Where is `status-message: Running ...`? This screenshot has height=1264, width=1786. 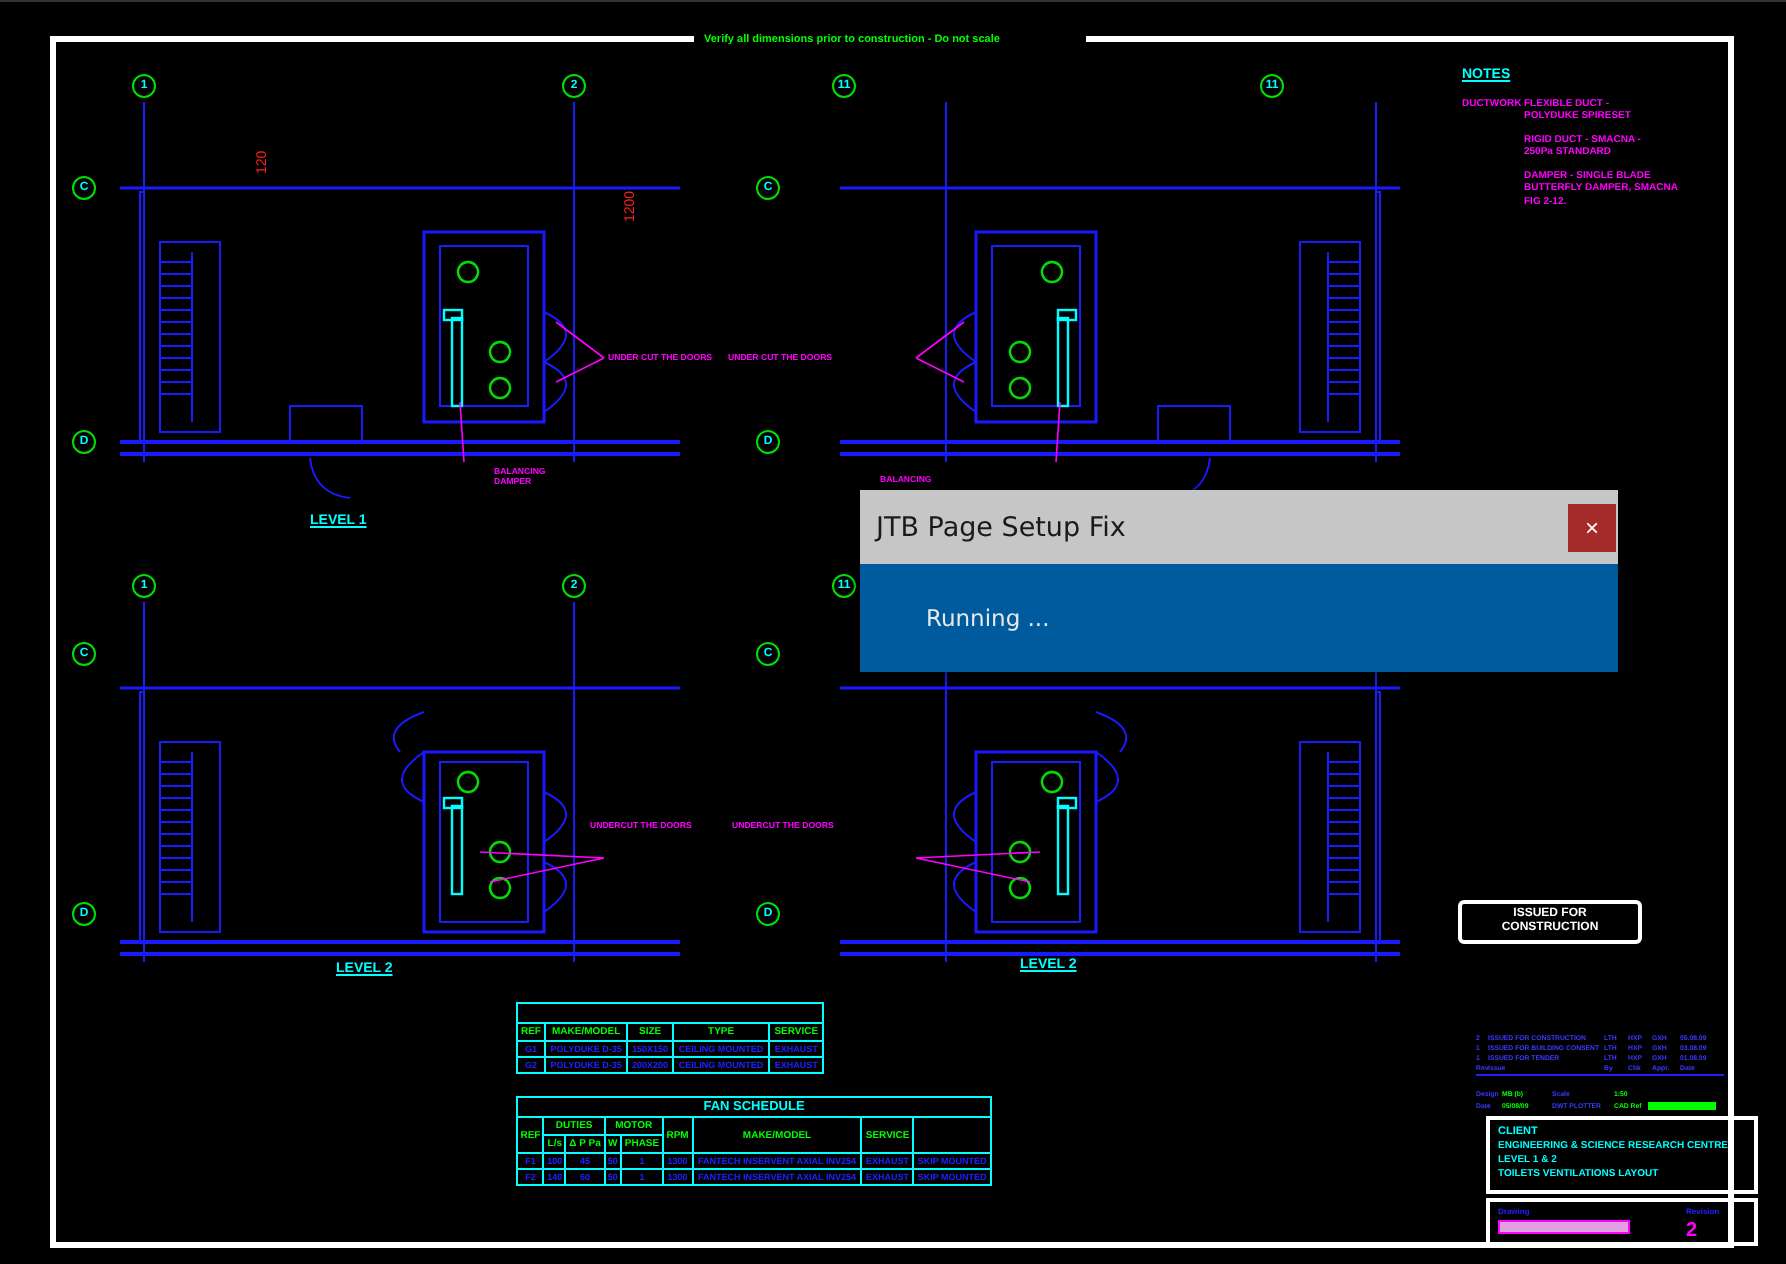
status-message: Running ... is located at coordinates (988, 618).